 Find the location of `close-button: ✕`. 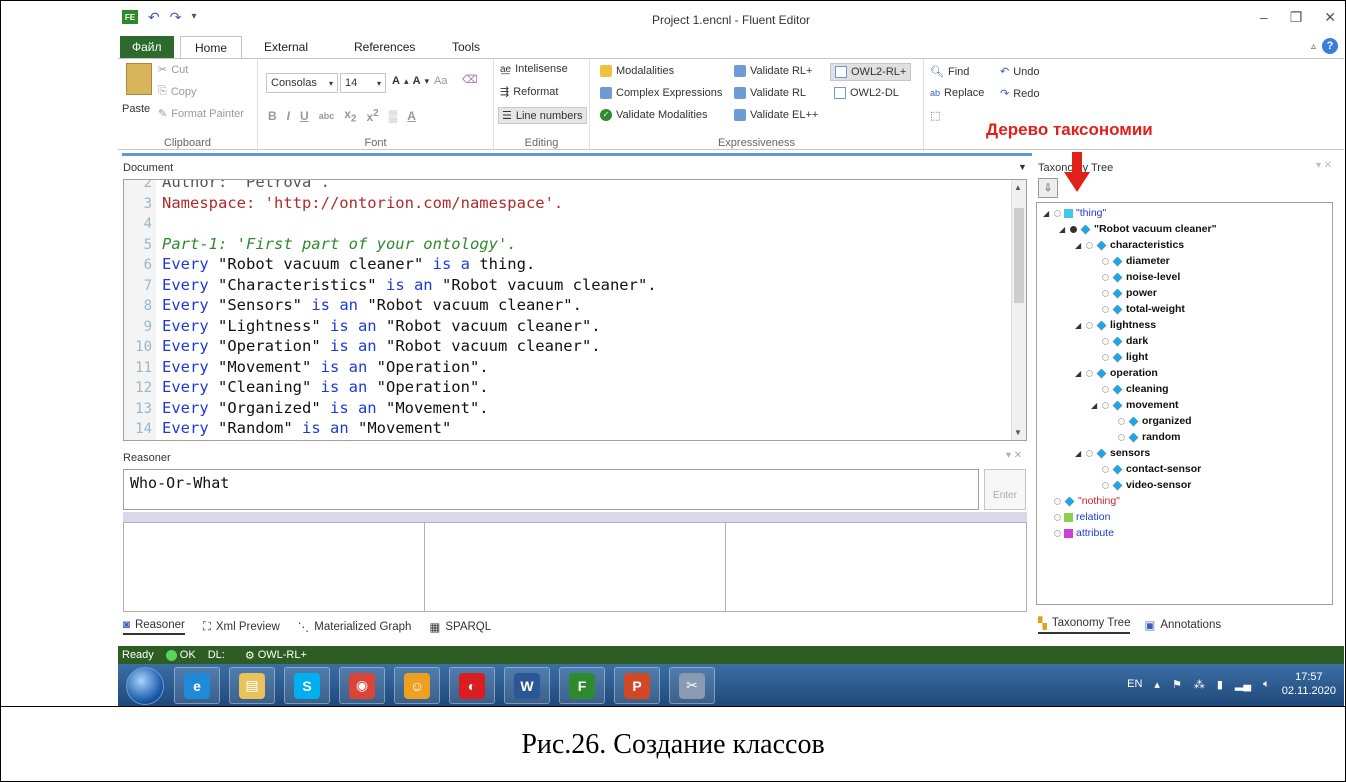

close-button: ✕ is located at coordinates (1330, 17).